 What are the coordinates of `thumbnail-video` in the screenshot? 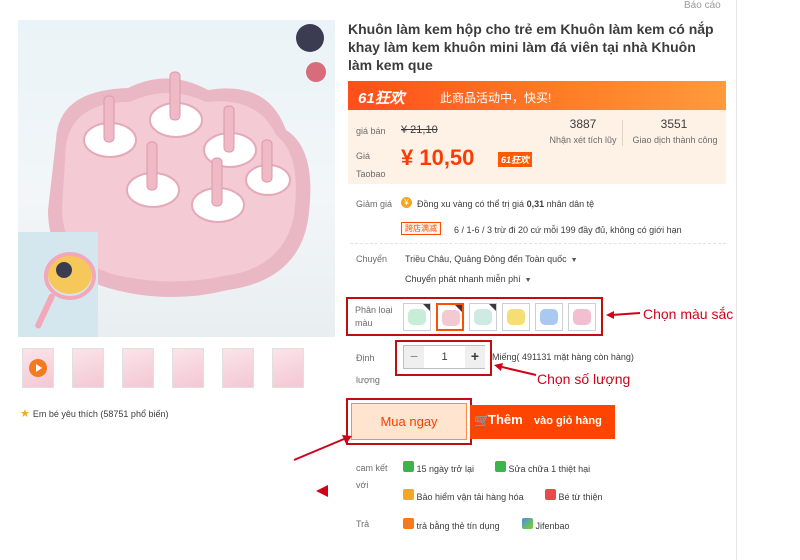 It's located at (38, 368).